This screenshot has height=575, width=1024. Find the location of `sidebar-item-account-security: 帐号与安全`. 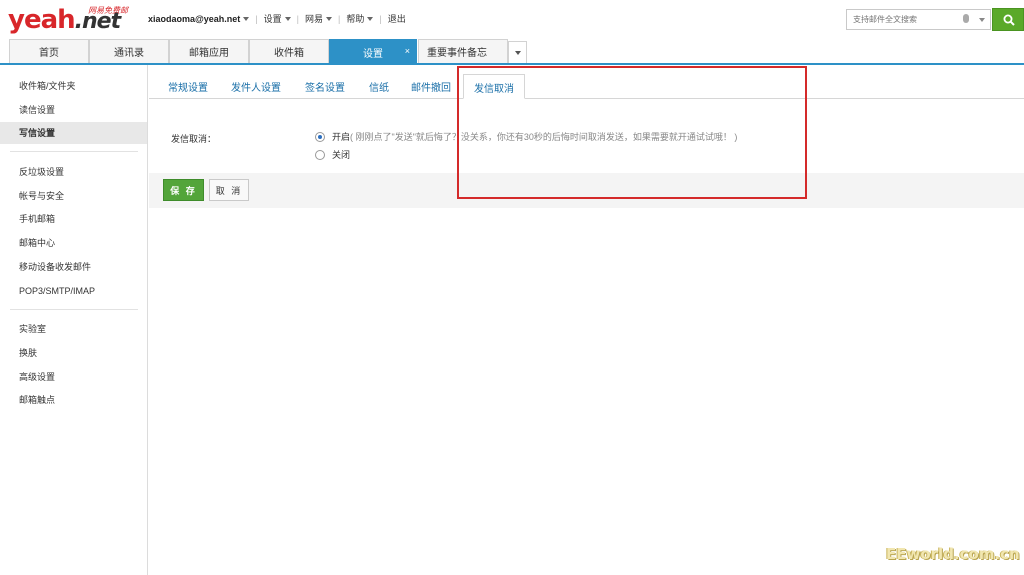

sidebar-item-account-security: 帐号与安全 is located at coordinates (73, 196).